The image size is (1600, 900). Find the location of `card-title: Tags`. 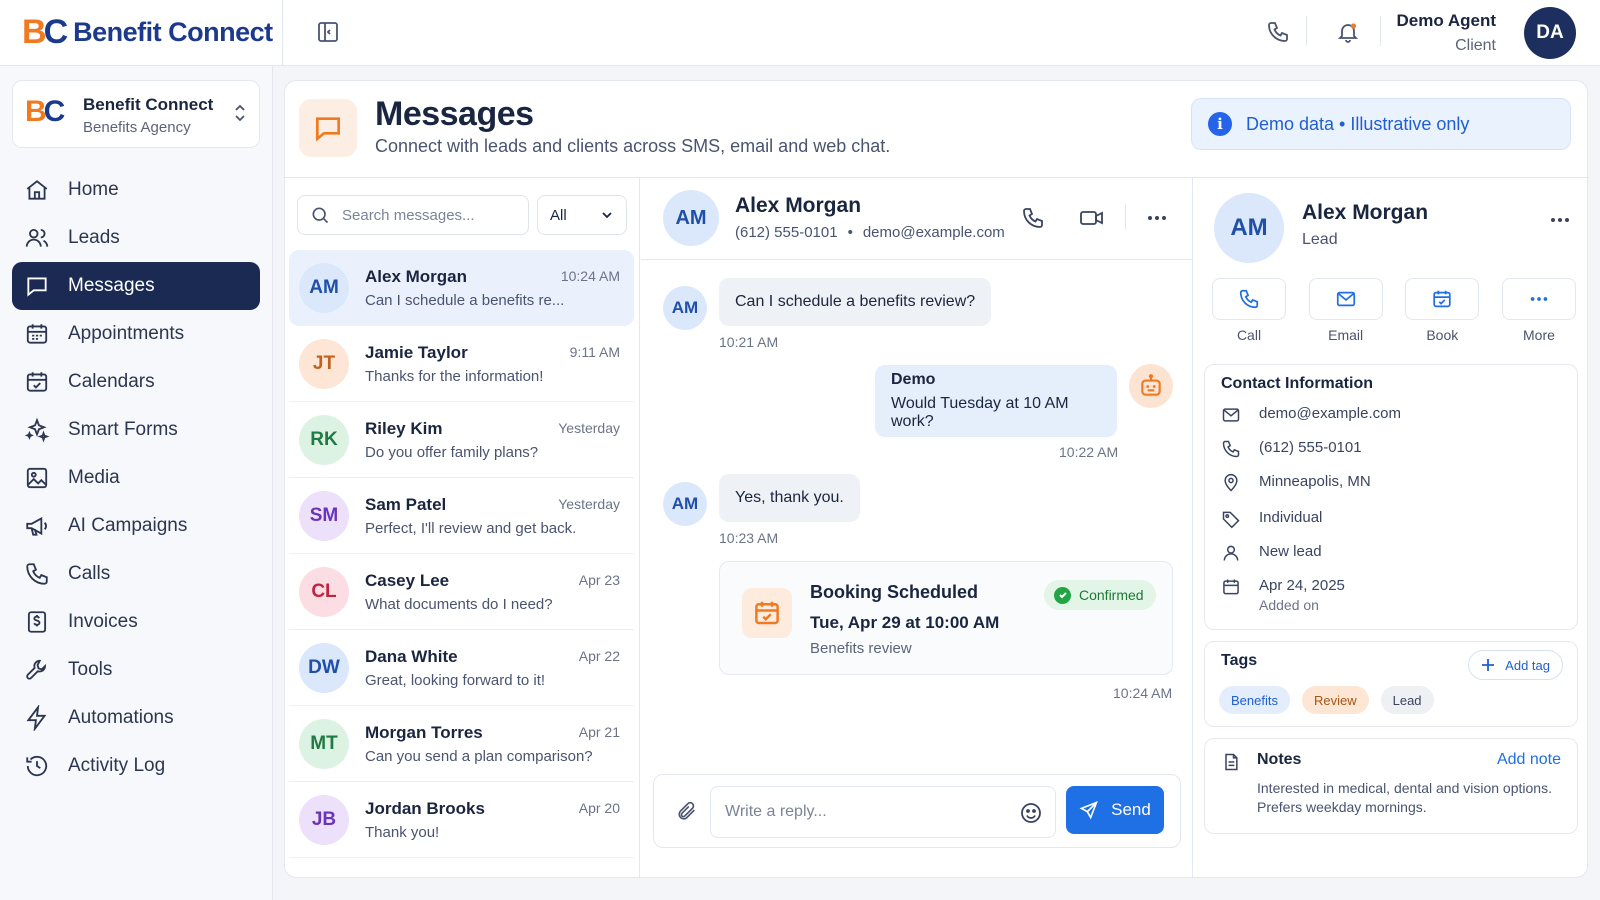

card-title: Tags is located at coordinates (1239, 660).